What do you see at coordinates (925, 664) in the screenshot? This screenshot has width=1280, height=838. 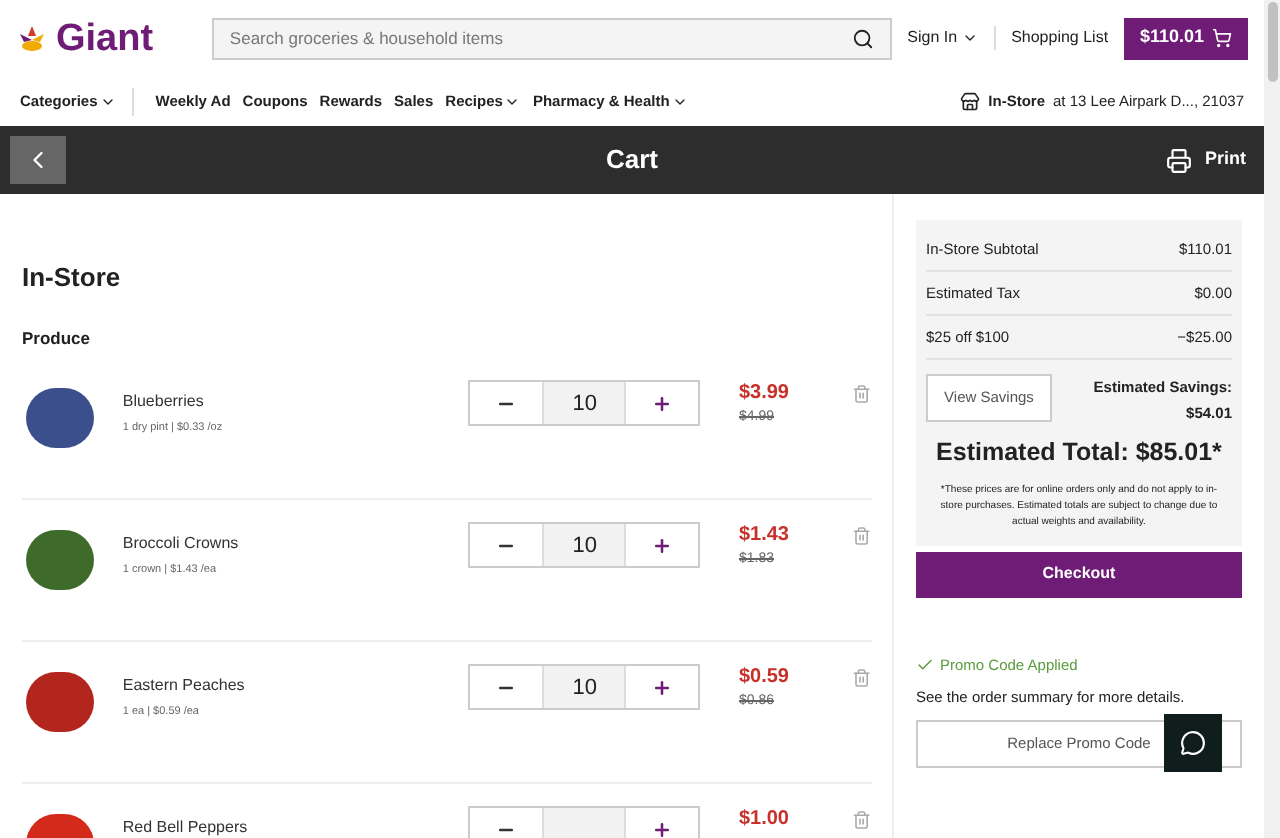 I see `check-icon` at bounding box center [925, 664].